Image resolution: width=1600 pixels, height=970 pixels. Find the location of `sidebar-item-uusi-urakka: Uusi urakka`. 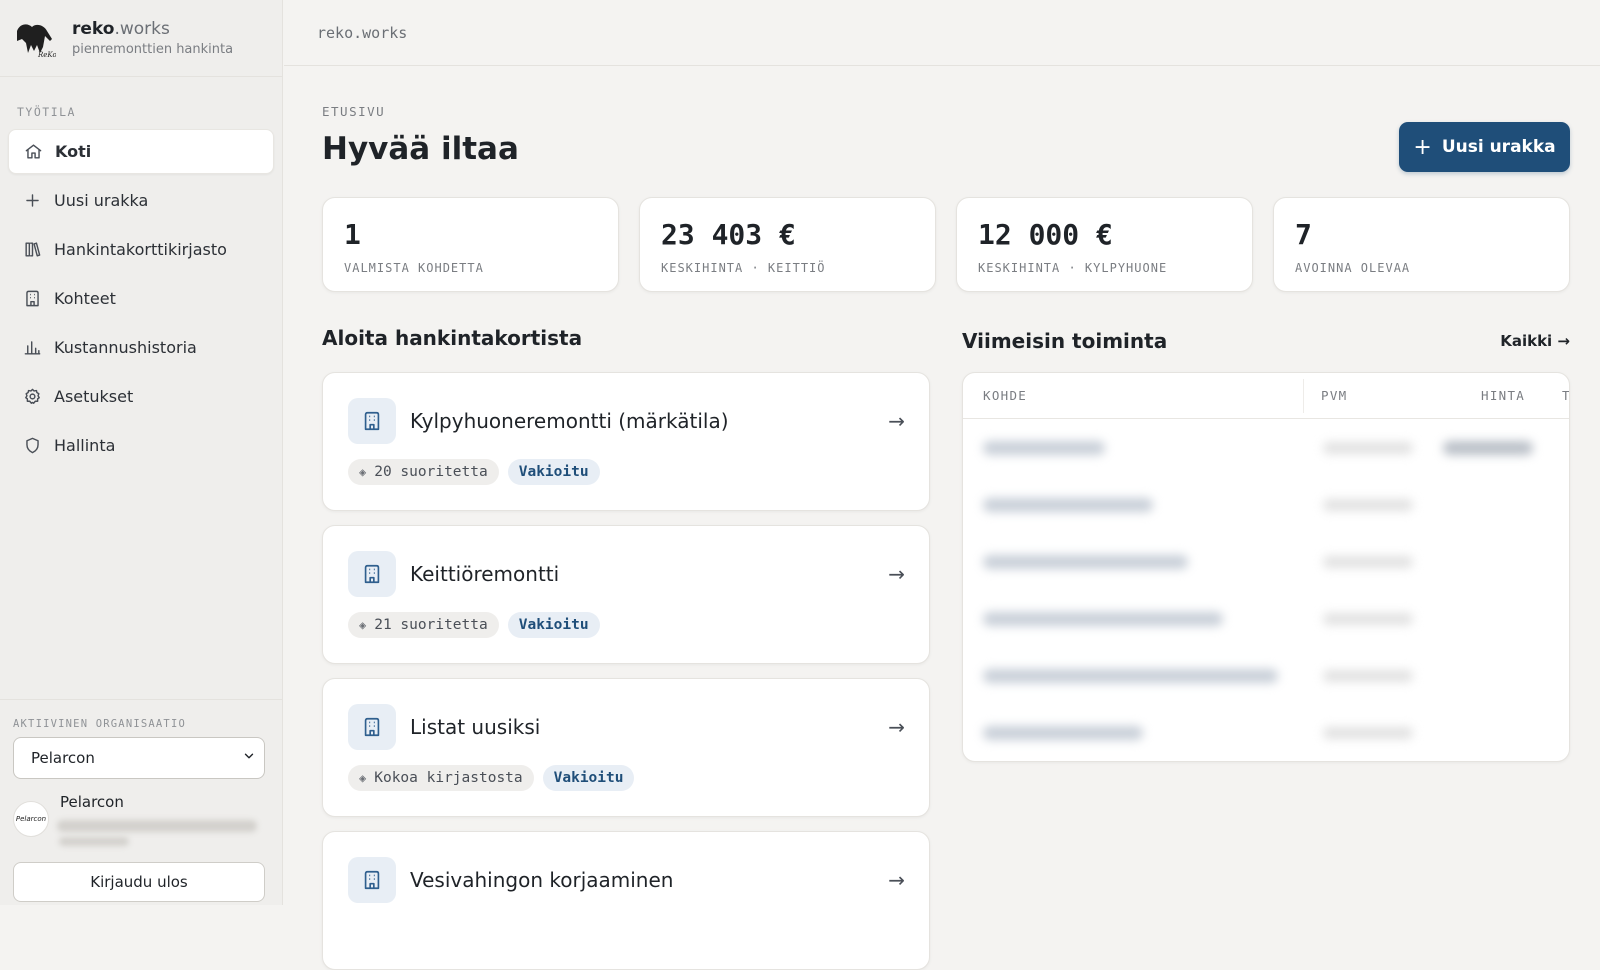

sidebar-item-uusi-urakka: Uusi urakka is located at coordinates (141, 200).